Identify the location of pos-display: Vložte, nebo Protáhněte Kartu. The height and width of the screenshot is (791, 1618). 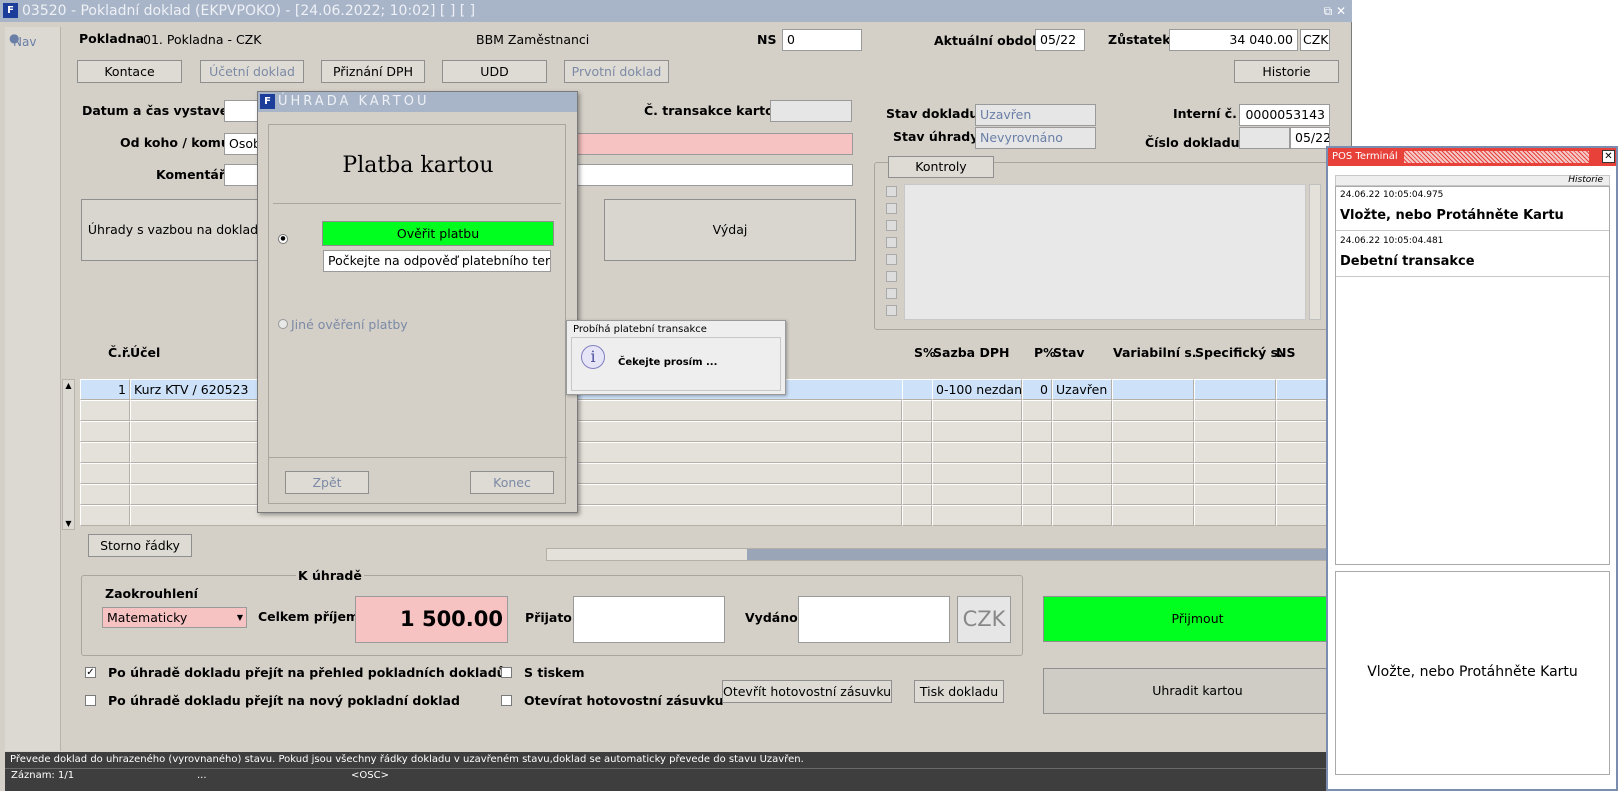
(1472, 673).